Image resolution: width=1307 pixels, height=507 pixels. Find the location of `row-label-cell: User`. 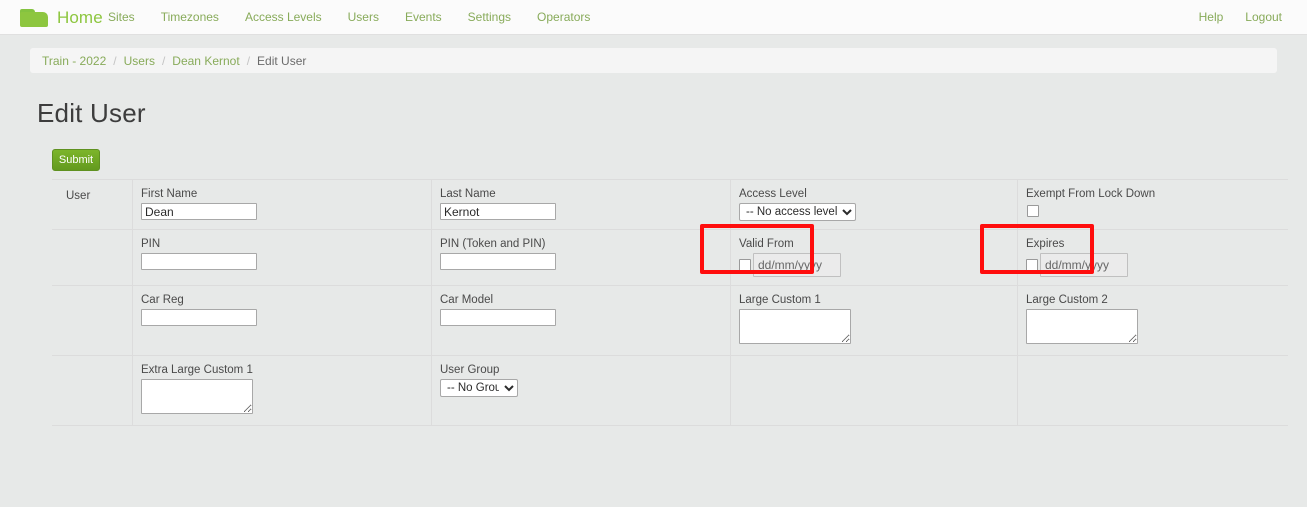

row-label-cell: User is located at coordinates (92, 204).